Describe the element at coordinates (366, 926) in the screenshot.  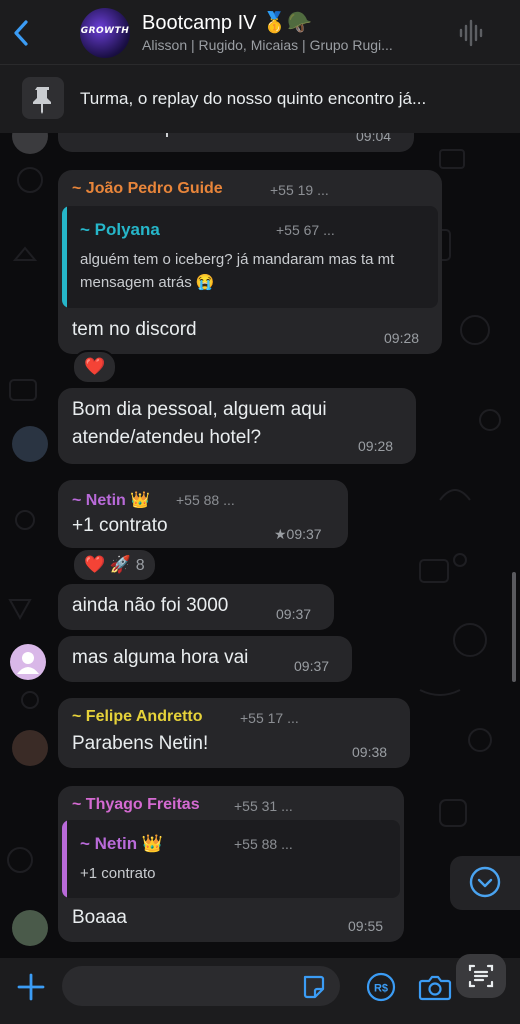
I see `message-time: 09:55` at that location.